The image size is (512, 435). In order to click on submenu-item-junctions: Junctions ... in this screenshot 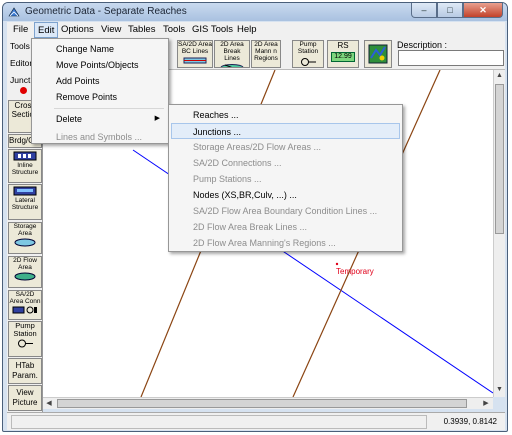, I will do `click(285, 131)`.